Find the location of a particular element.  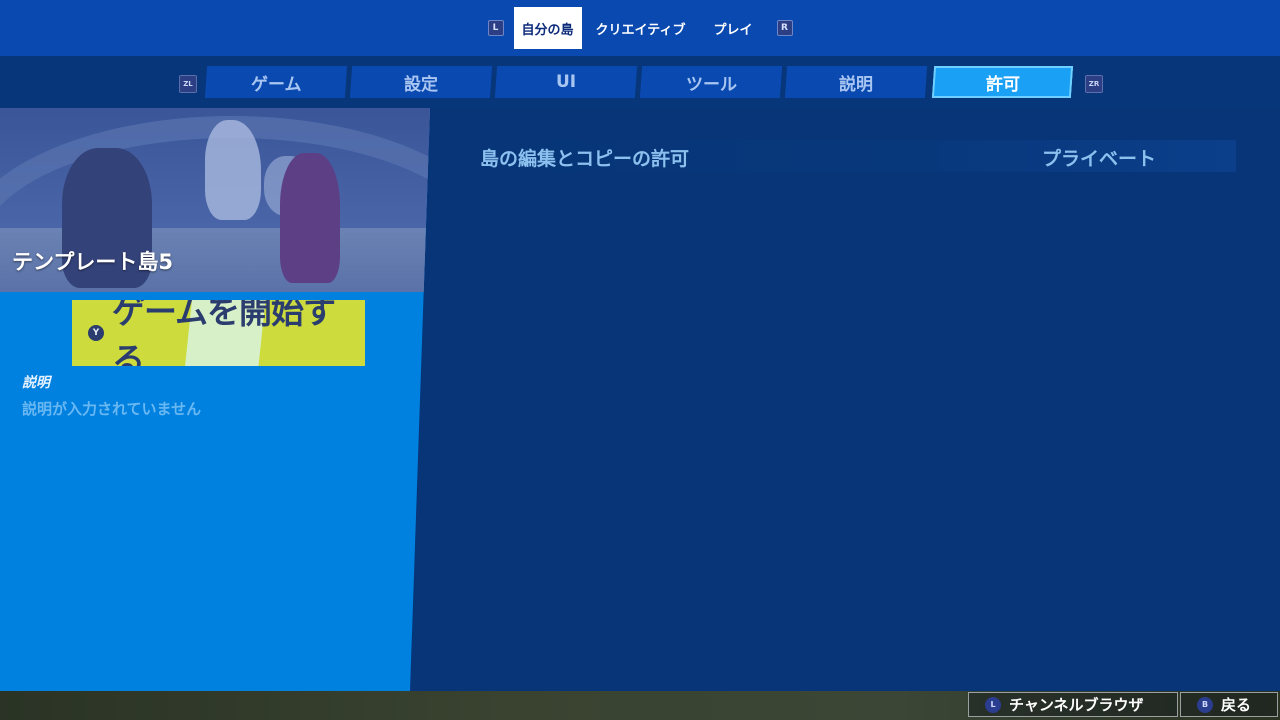

setting-label: 島の編集とコピーの許可 is located at coordinates (585, 159).